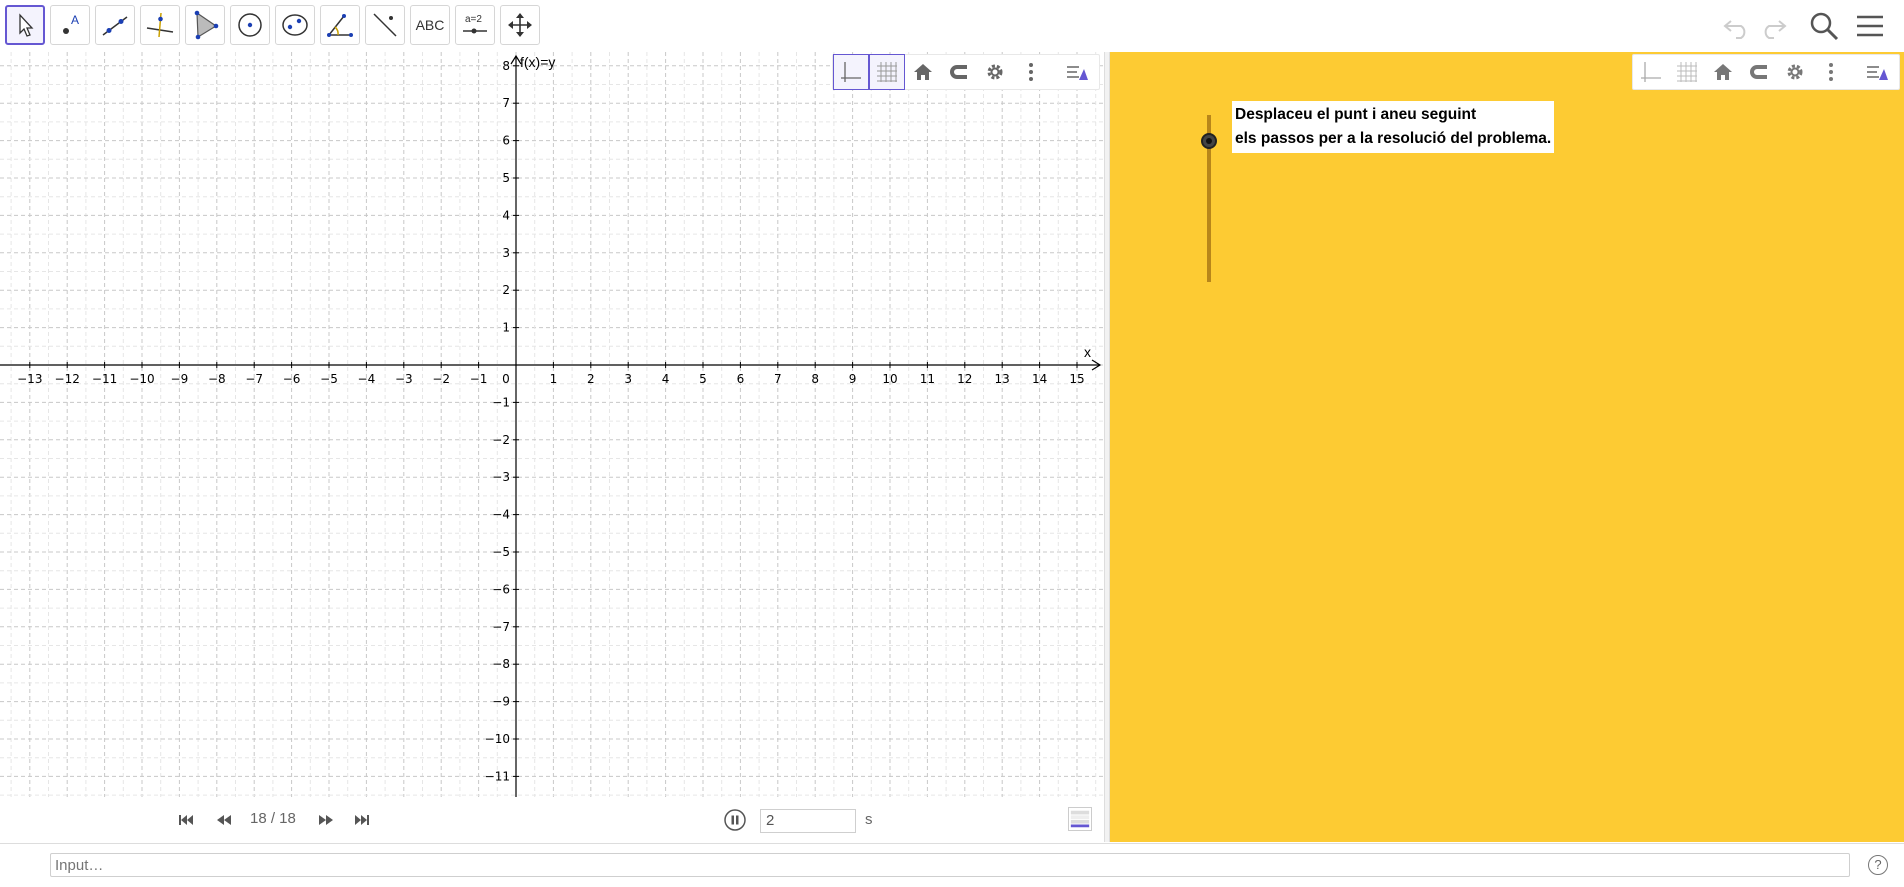 The width and height of the screenshot is (1904, 887). What do you see at coordinates (703, 379) in the screenshot?
I see `x-tick-label: 5` at bounding box center [703, 379].